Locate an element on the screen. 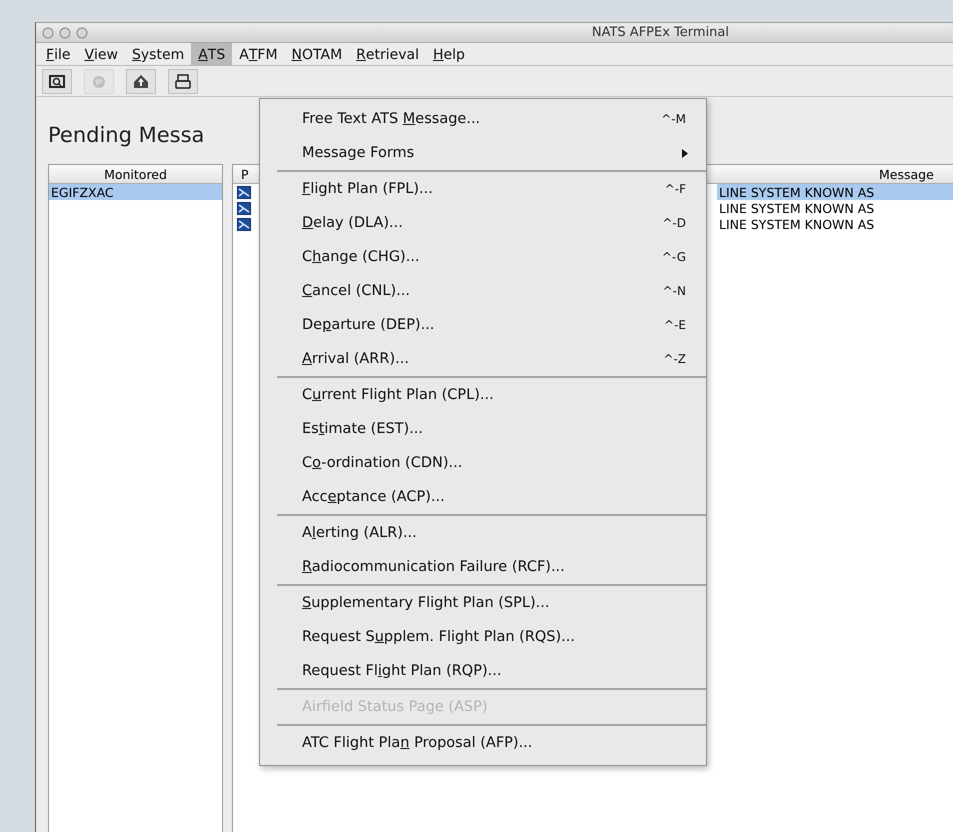 This screenshot has width=953, height=832. column-header: Monitored is located at coordinates (135, 174).